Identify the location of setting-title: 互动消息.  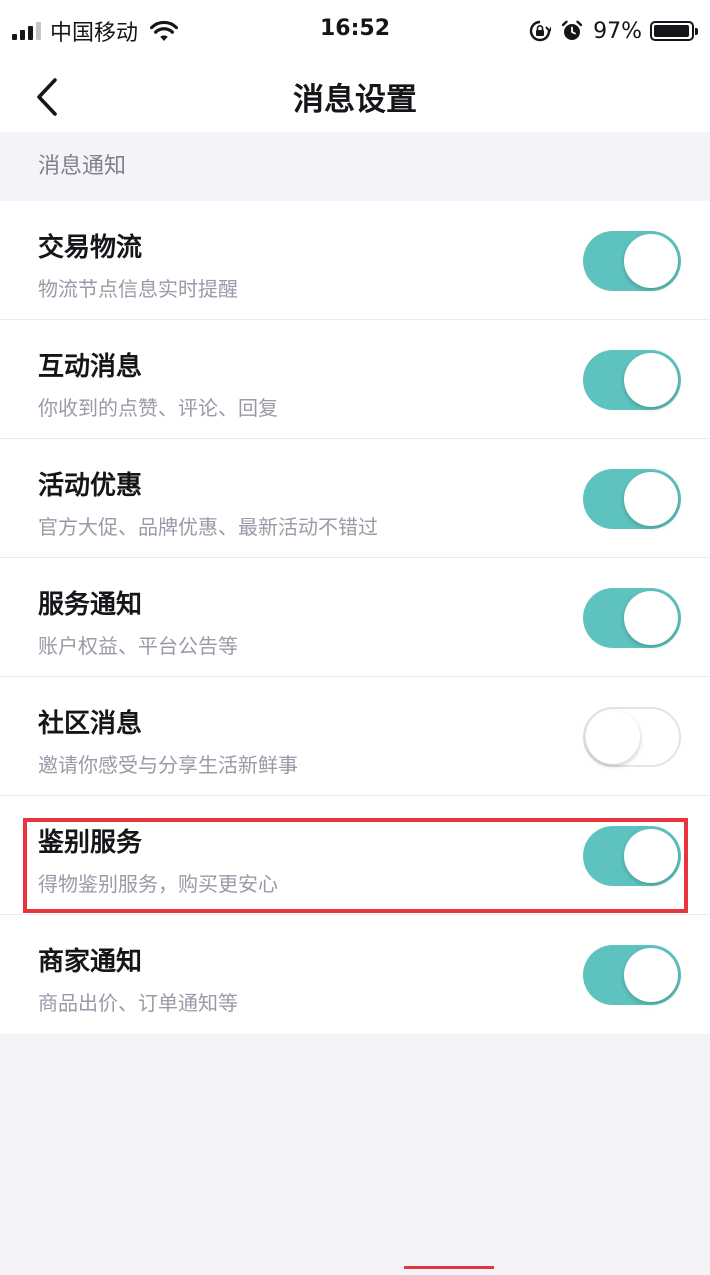
(90, 367).